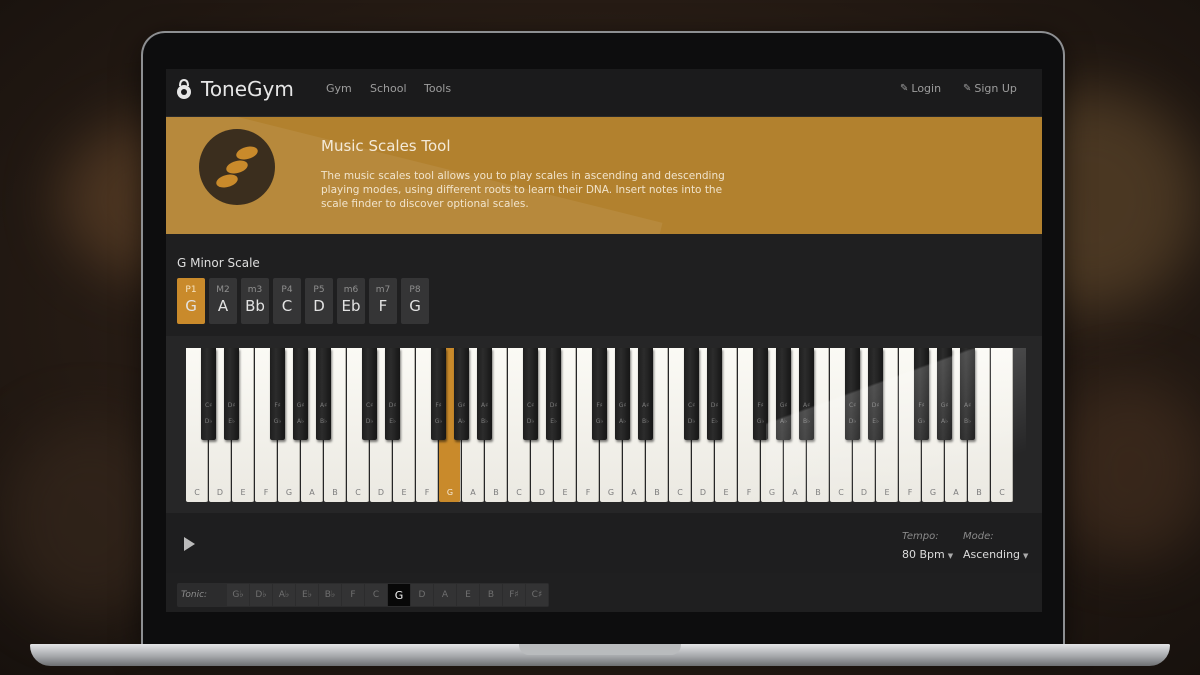 Image resolution: width=1200 pixels, height=675 pixels. I want to click on tonic-option: C, so click(376, 595).